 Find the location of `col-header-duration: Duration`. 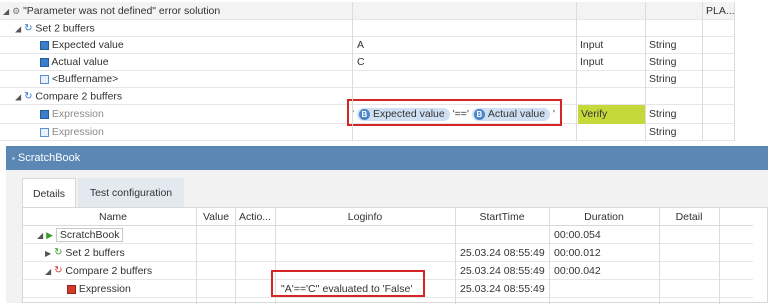

col-header-duration: Duration is located at coordinates (604, 217).